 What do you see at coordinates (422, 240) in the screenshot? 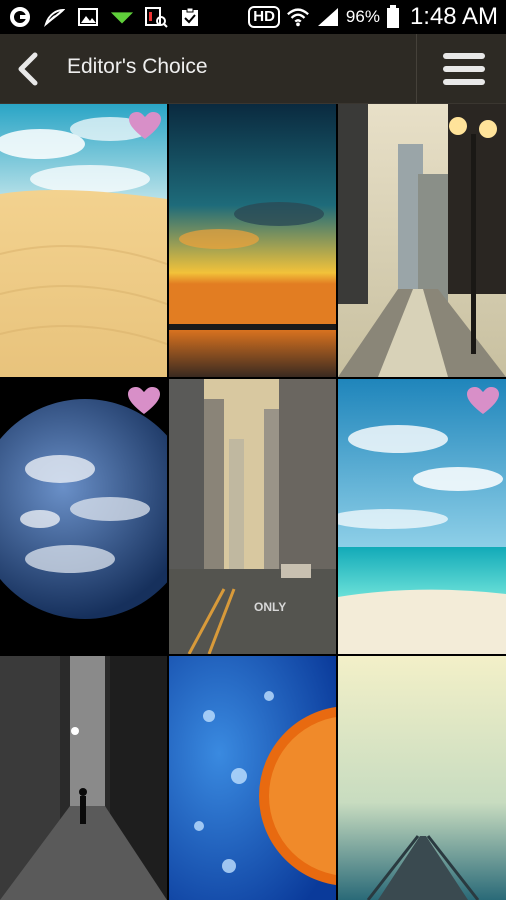
I see `wallpaper-city-street-lamps` at bounding box center [422, 240].